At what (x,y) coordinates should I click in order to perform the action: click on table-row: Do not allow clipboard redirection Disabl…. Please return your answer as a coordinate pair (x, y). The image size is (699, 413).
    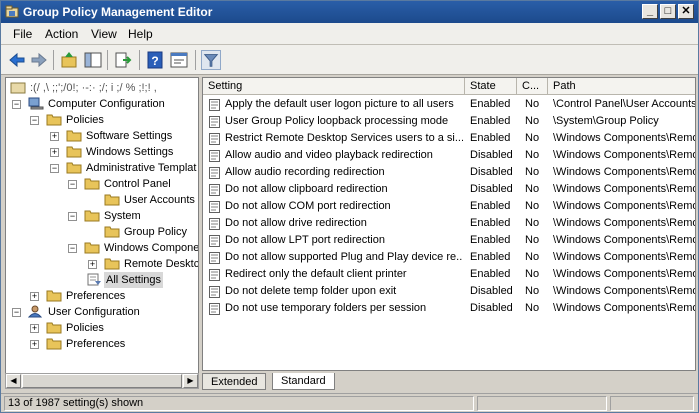
    Looking at the image, I should click on (449, 189).